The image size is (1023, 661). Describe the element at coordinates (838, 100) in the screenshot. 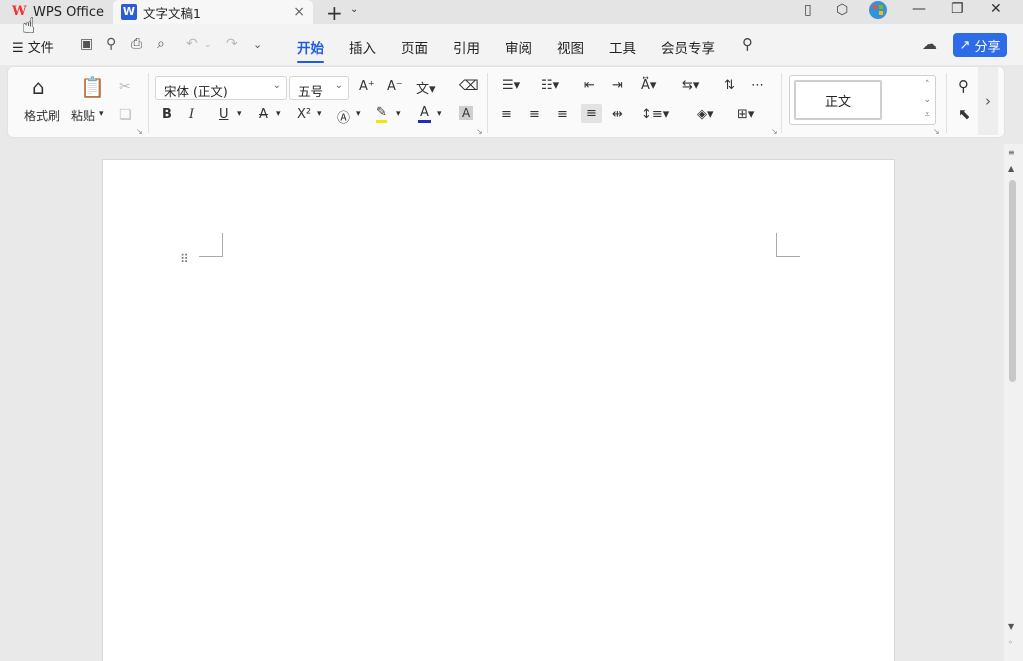

I see `style-normal: 正文` at that location.